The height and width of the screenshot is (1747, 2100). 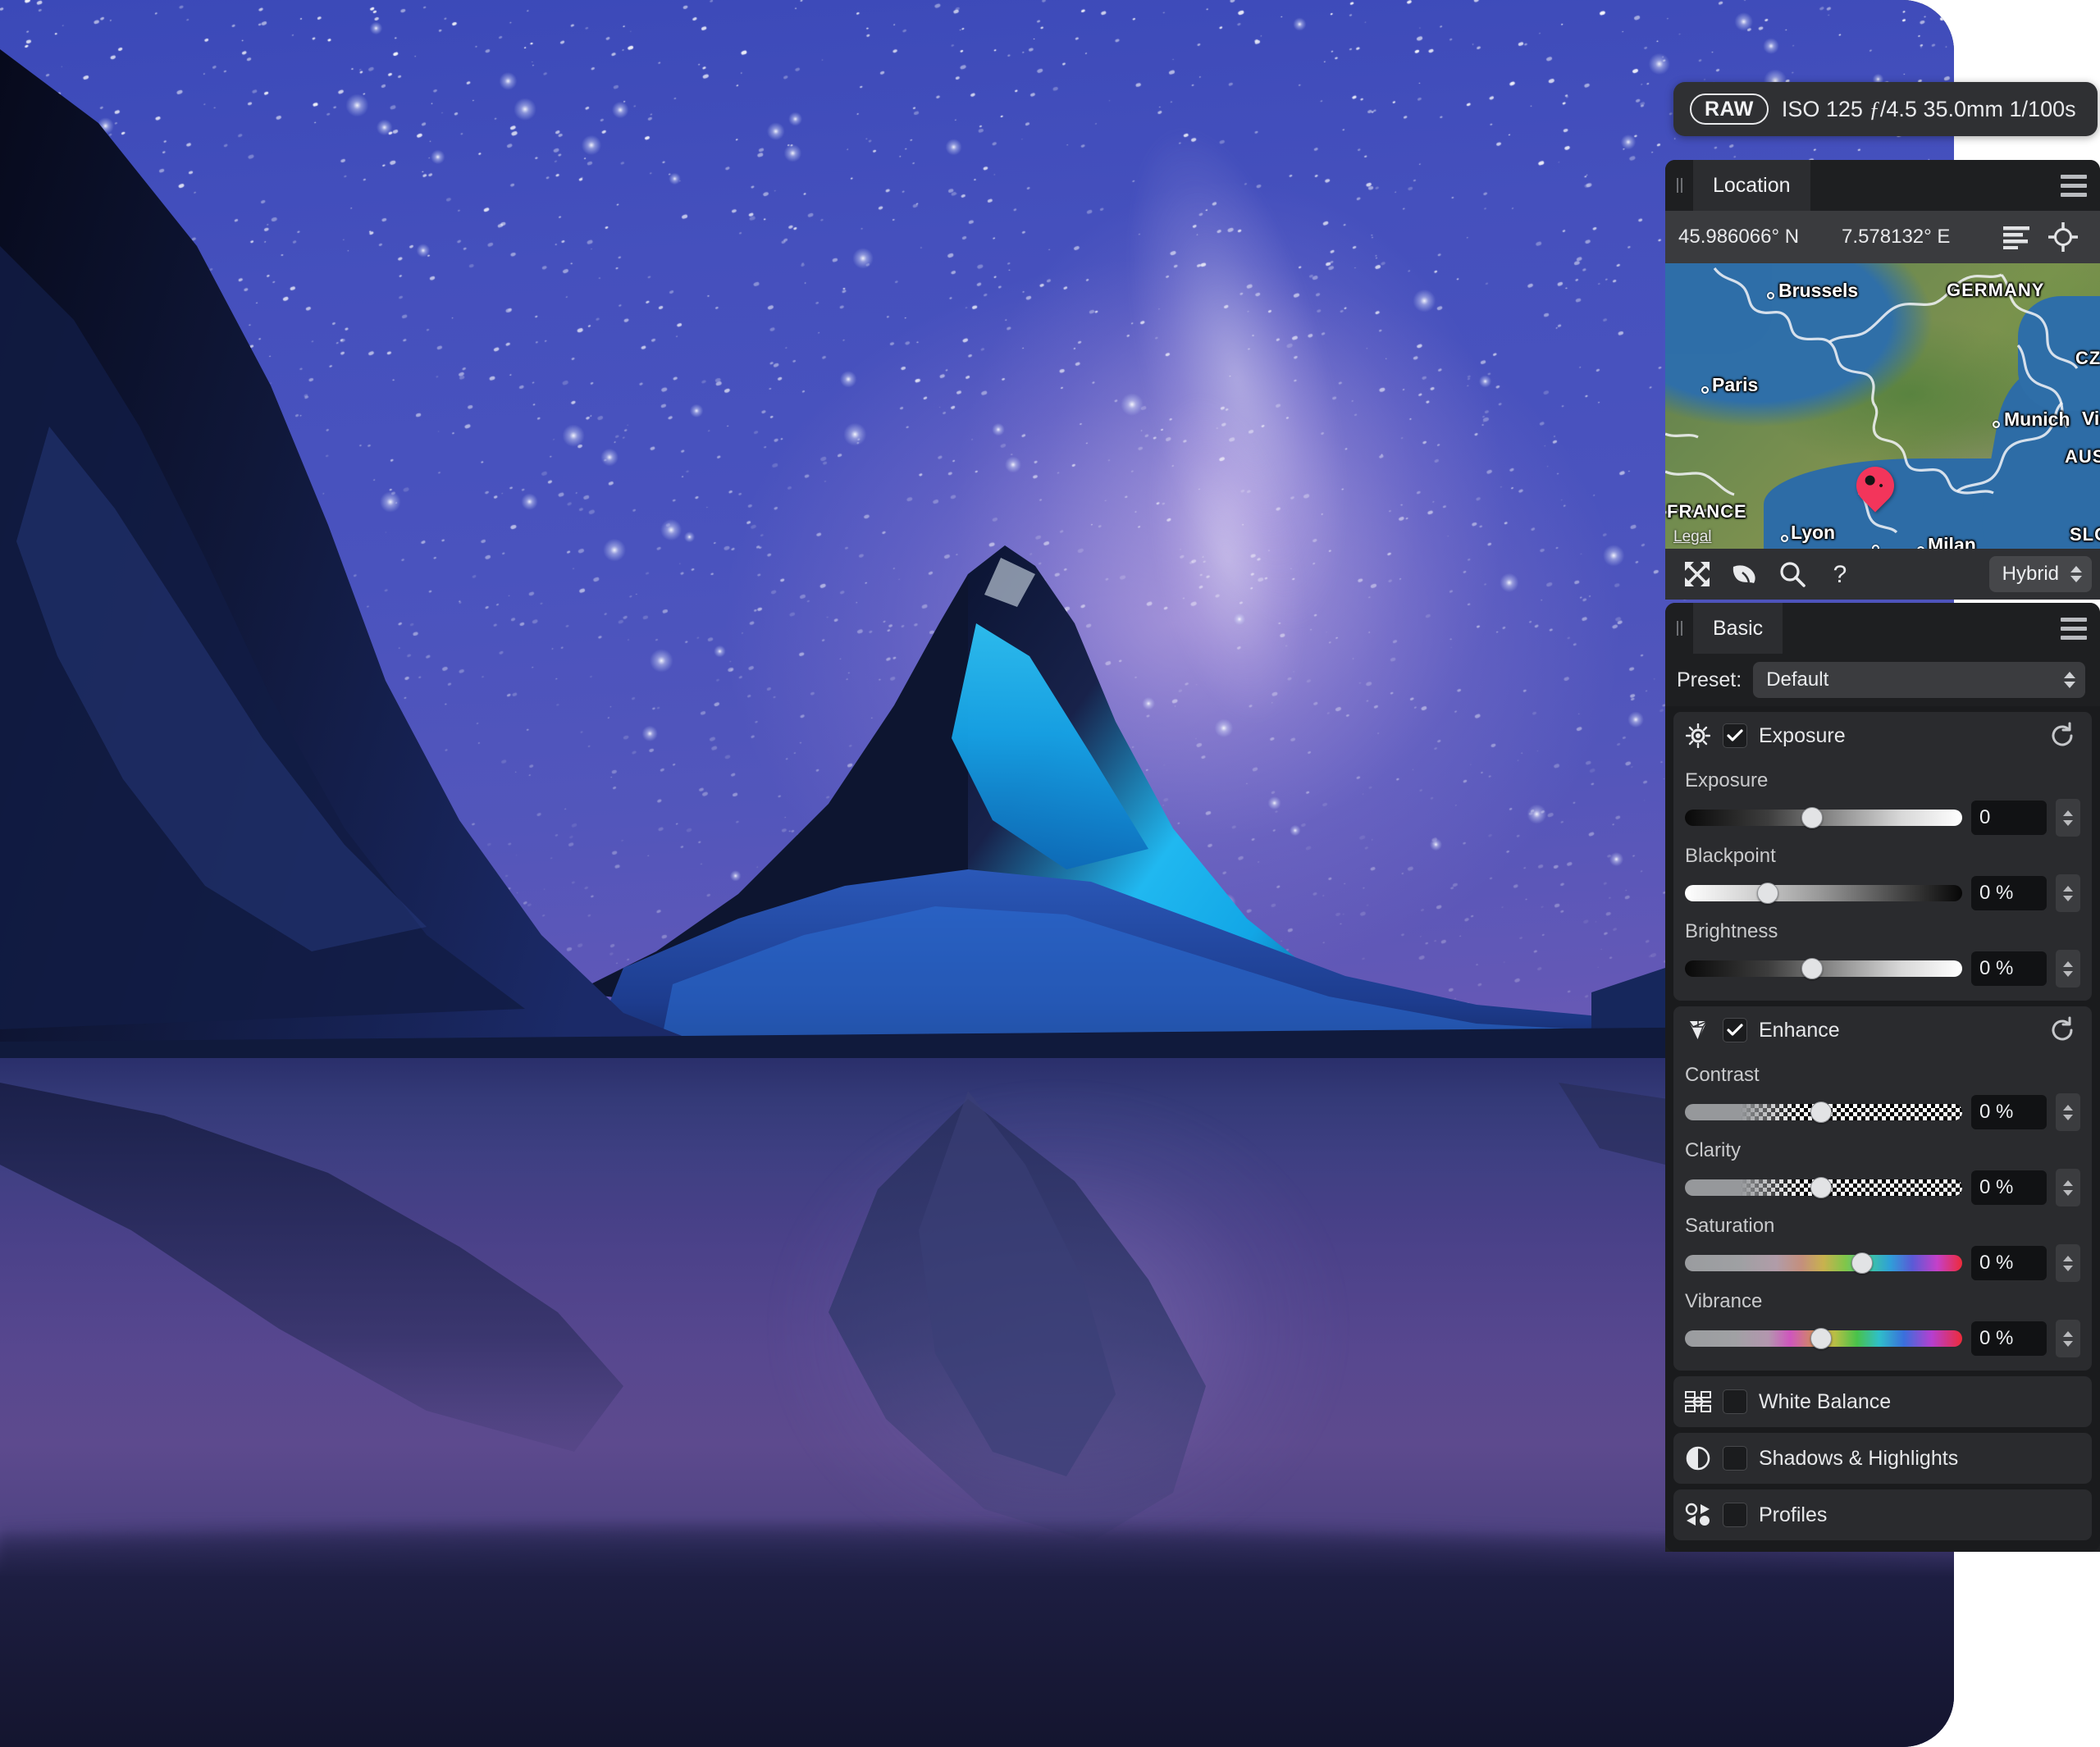 I want to click on sun-icon, so click(x=1698, y=736).